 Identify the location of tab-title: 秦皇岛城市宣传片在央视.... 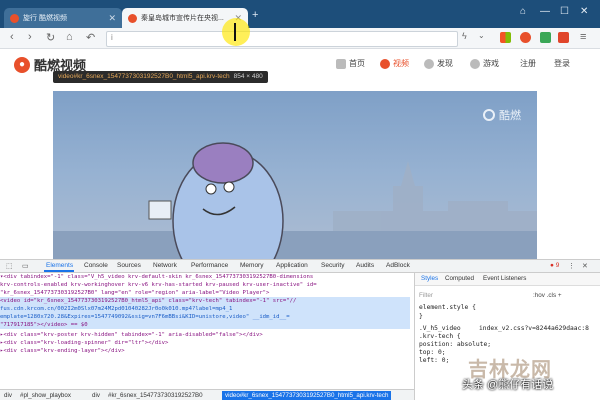
(182, 18).